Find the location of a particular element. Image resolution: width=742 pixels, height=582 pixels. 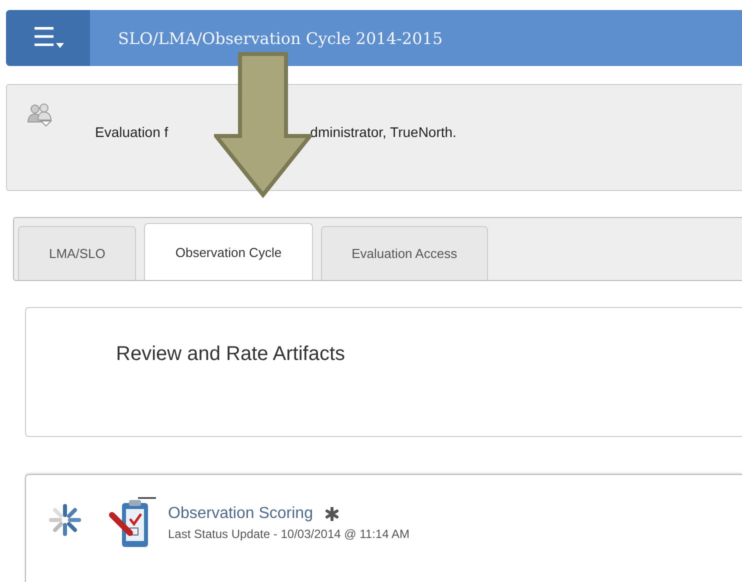

people-icon is located at coordinates (40, 115).